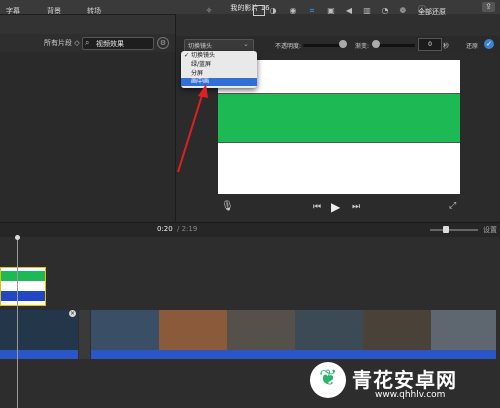  I want to click on browser-content, so click(87, 137).